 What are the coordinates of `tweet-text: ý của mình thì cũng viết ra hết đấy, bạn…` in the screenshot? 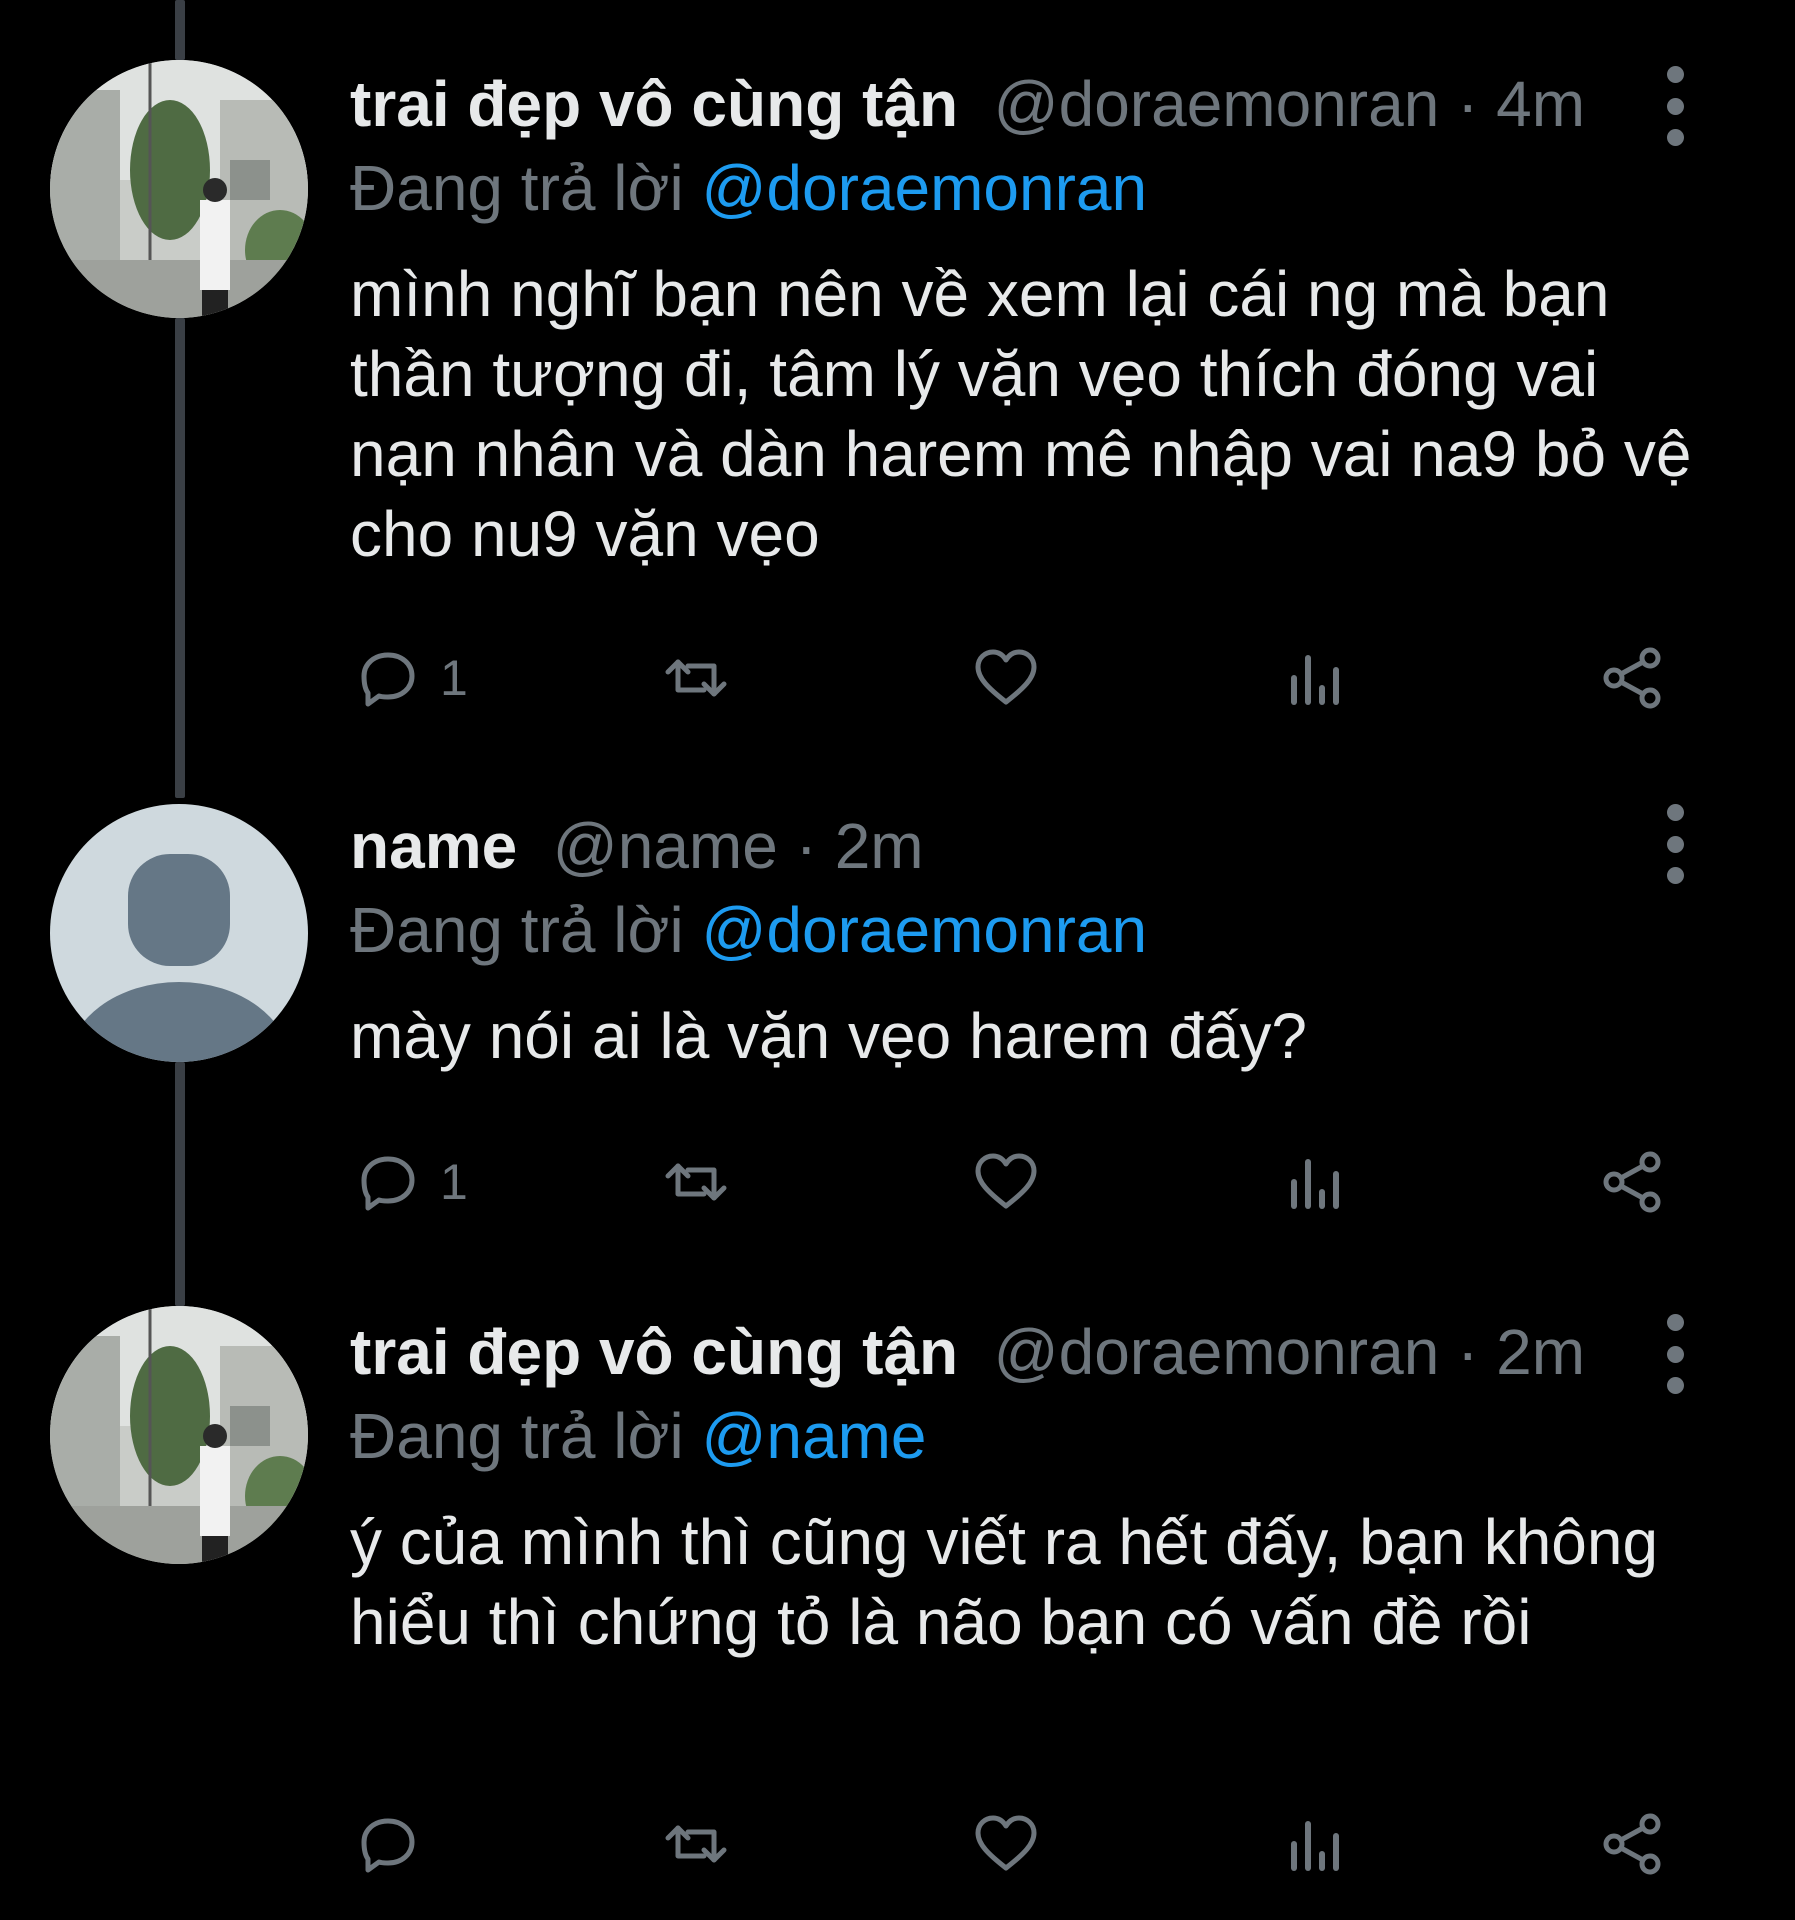 It's located at (1004, 1582).